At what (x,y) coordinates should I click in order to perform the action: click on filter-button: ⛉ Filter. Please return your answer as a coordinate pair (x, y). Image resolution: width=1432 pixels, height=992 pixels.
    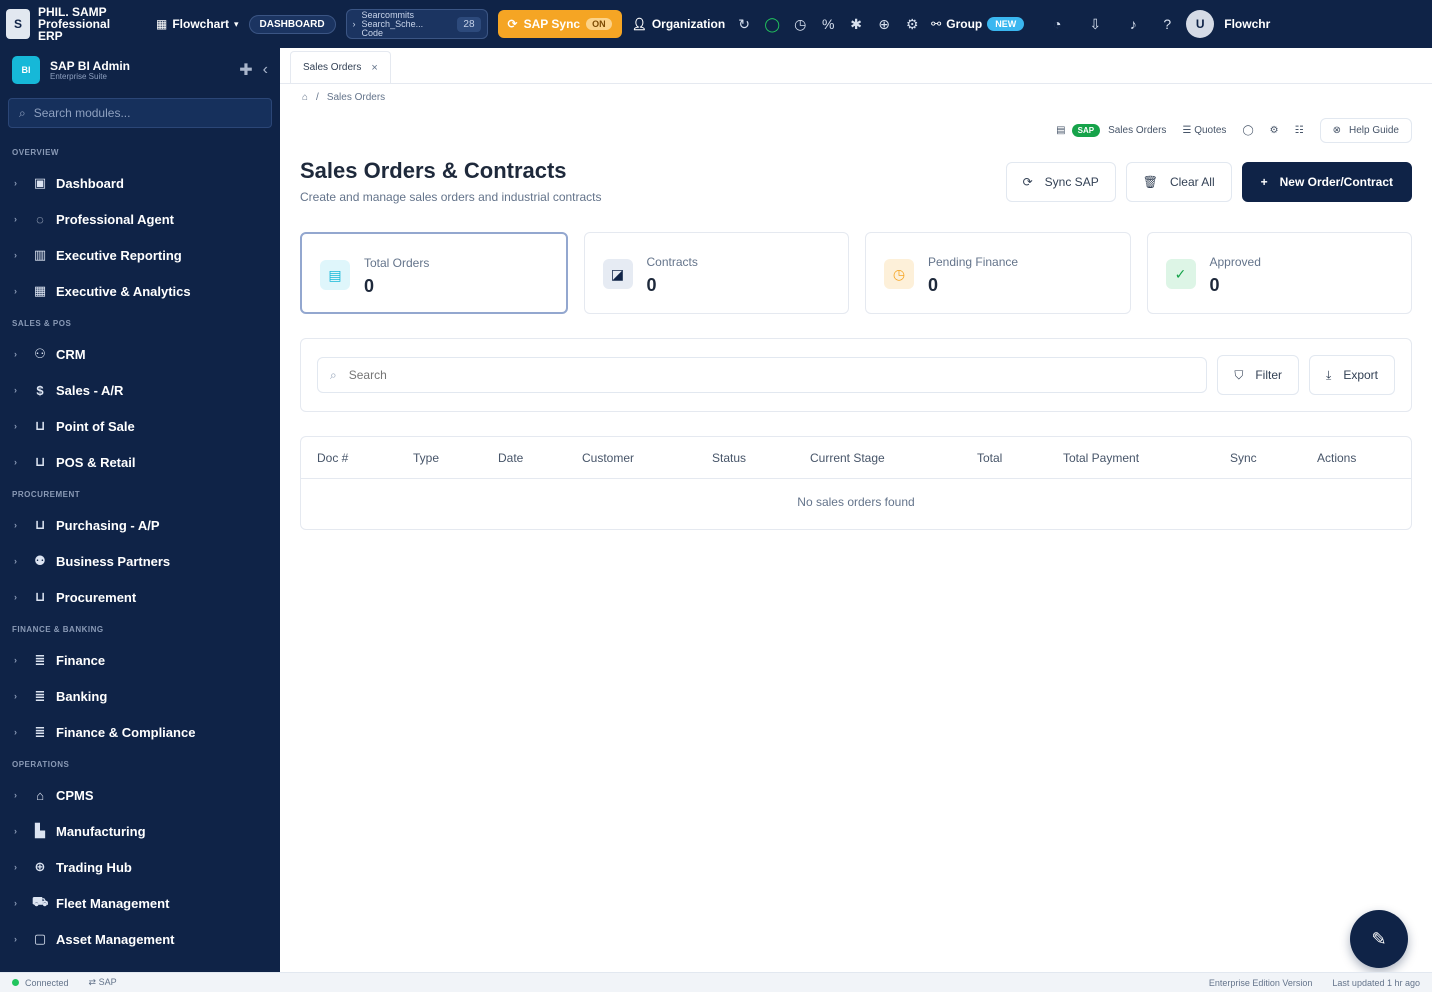
    Looking at the image, I should click on (1258, 375).